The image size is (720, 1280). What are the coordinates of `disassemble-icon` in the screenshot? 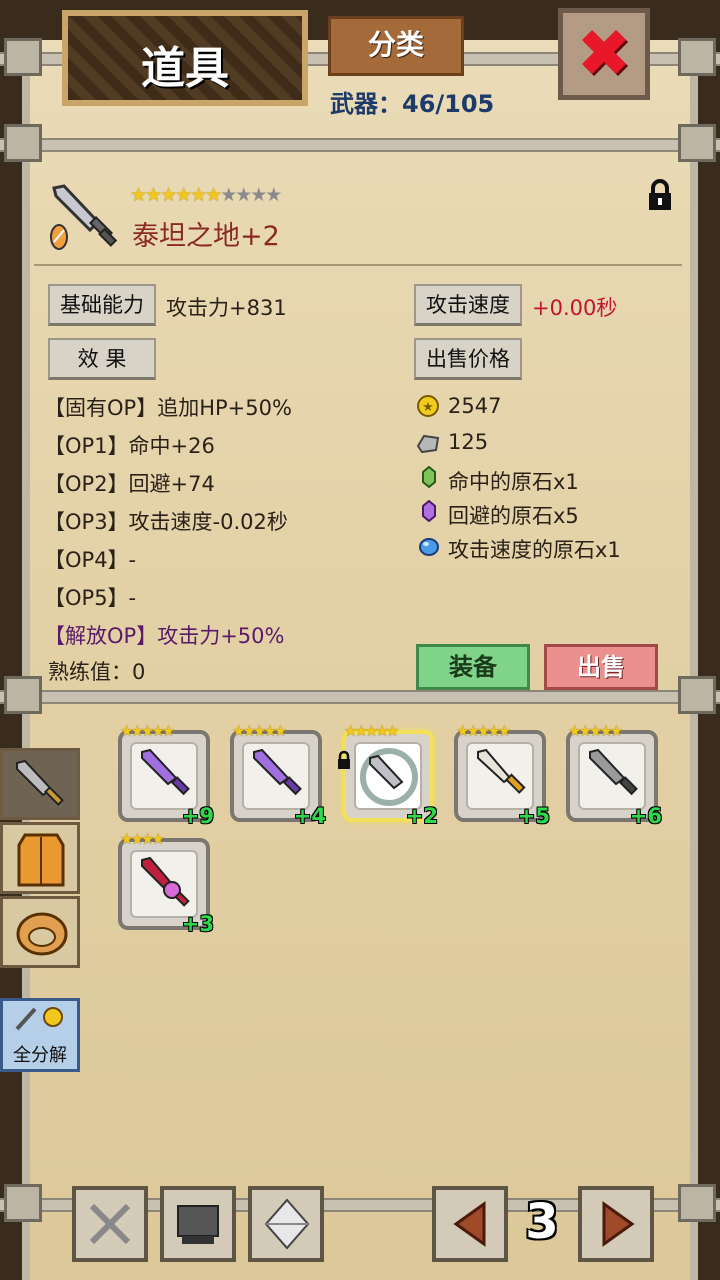 It's located at (39, 1019).